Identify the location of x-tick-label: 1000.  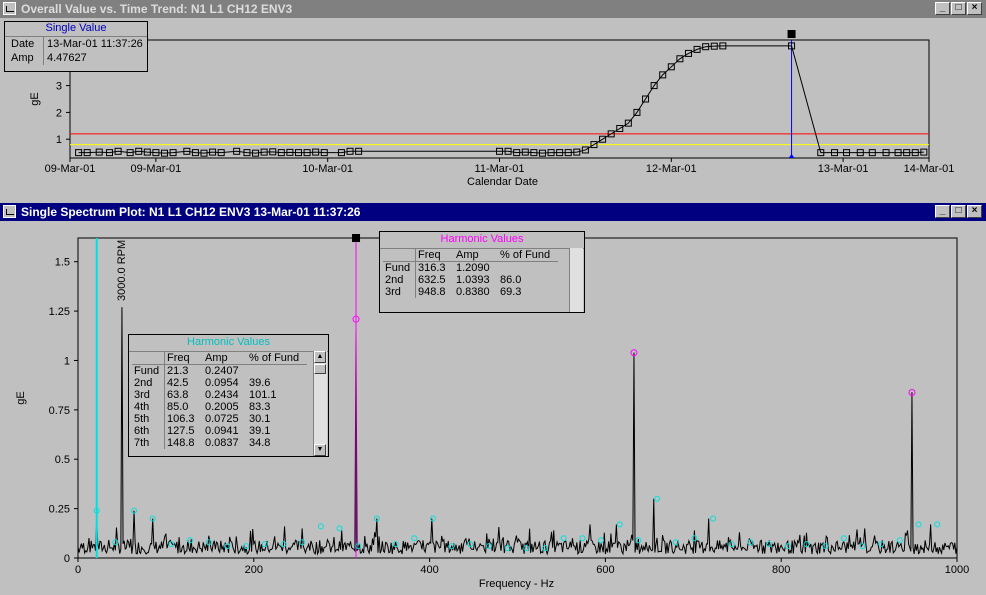
(957, 570).